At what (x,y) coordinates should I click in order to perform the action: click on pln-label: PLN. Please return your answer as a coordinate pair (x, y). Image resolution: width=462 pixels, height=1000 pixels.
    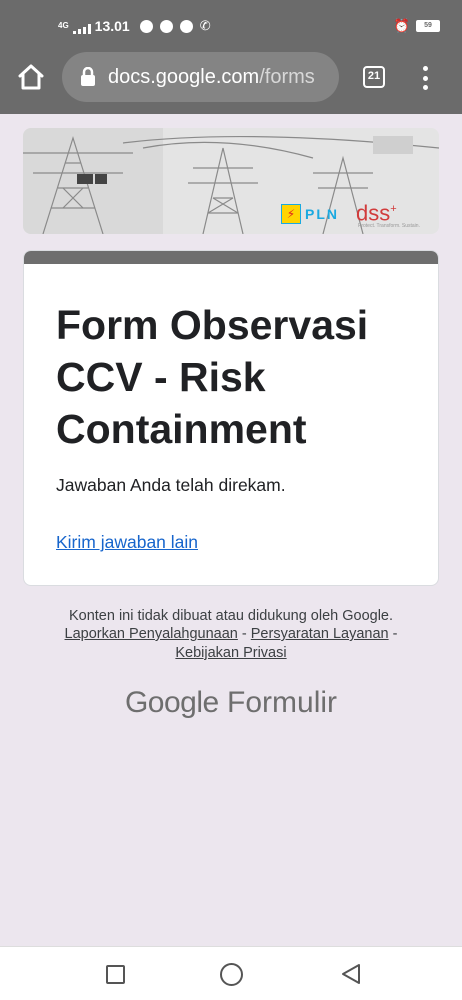
    Looking at the image, I should click on (322, 214).